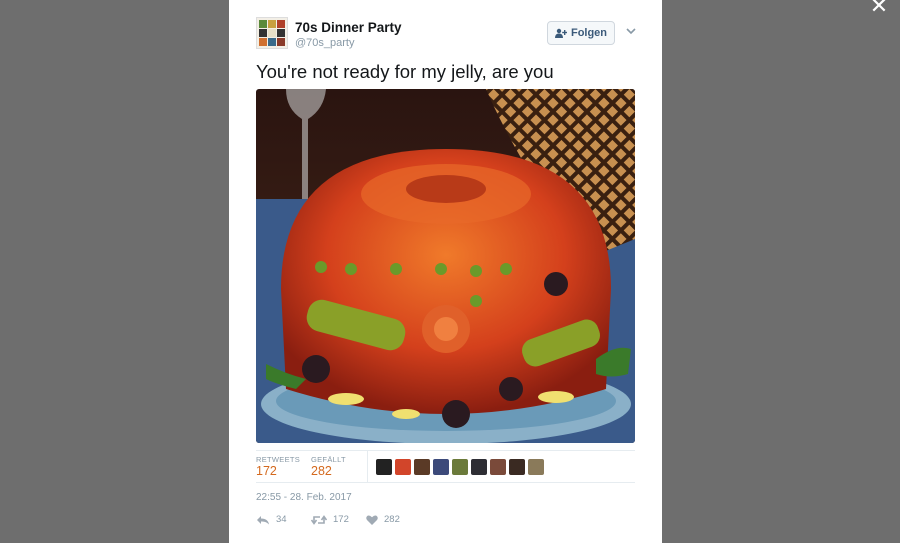 This screenshot has width=900, height=543. Describe the element at coordinates (319, 519) in the screenshot. I see `retweet-icon` at that location.